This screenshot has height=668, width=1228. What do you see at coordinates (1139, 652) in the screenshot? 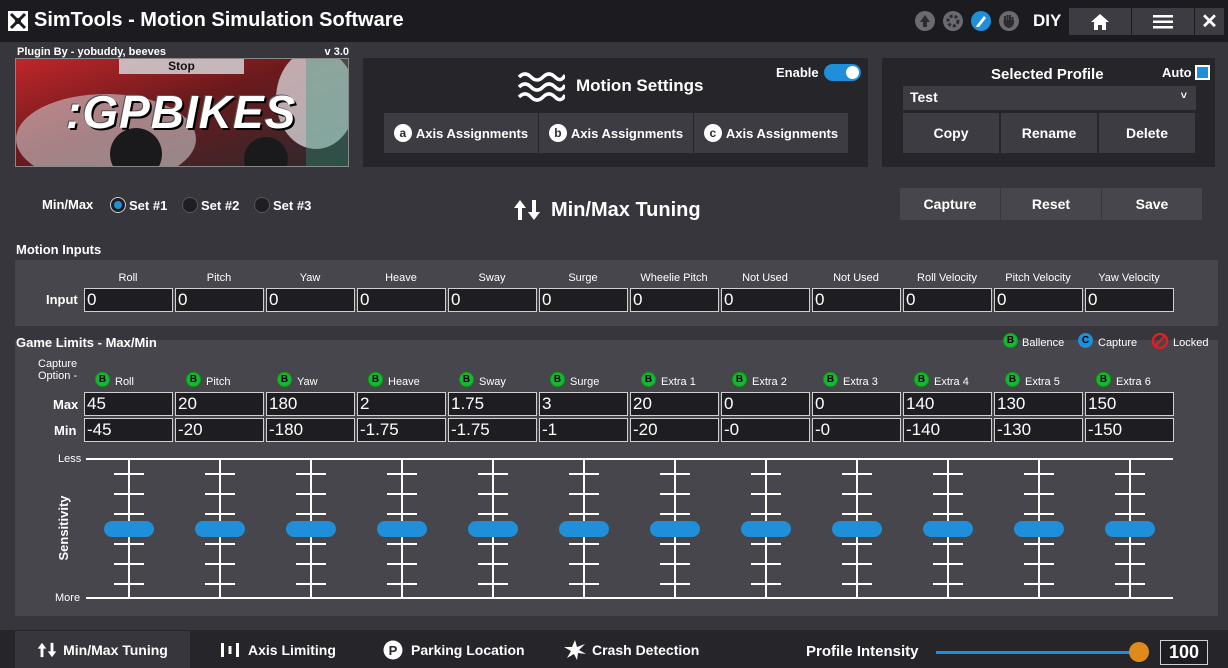
I see `profile-intensity-handle` at bounding box center [1139, 652].